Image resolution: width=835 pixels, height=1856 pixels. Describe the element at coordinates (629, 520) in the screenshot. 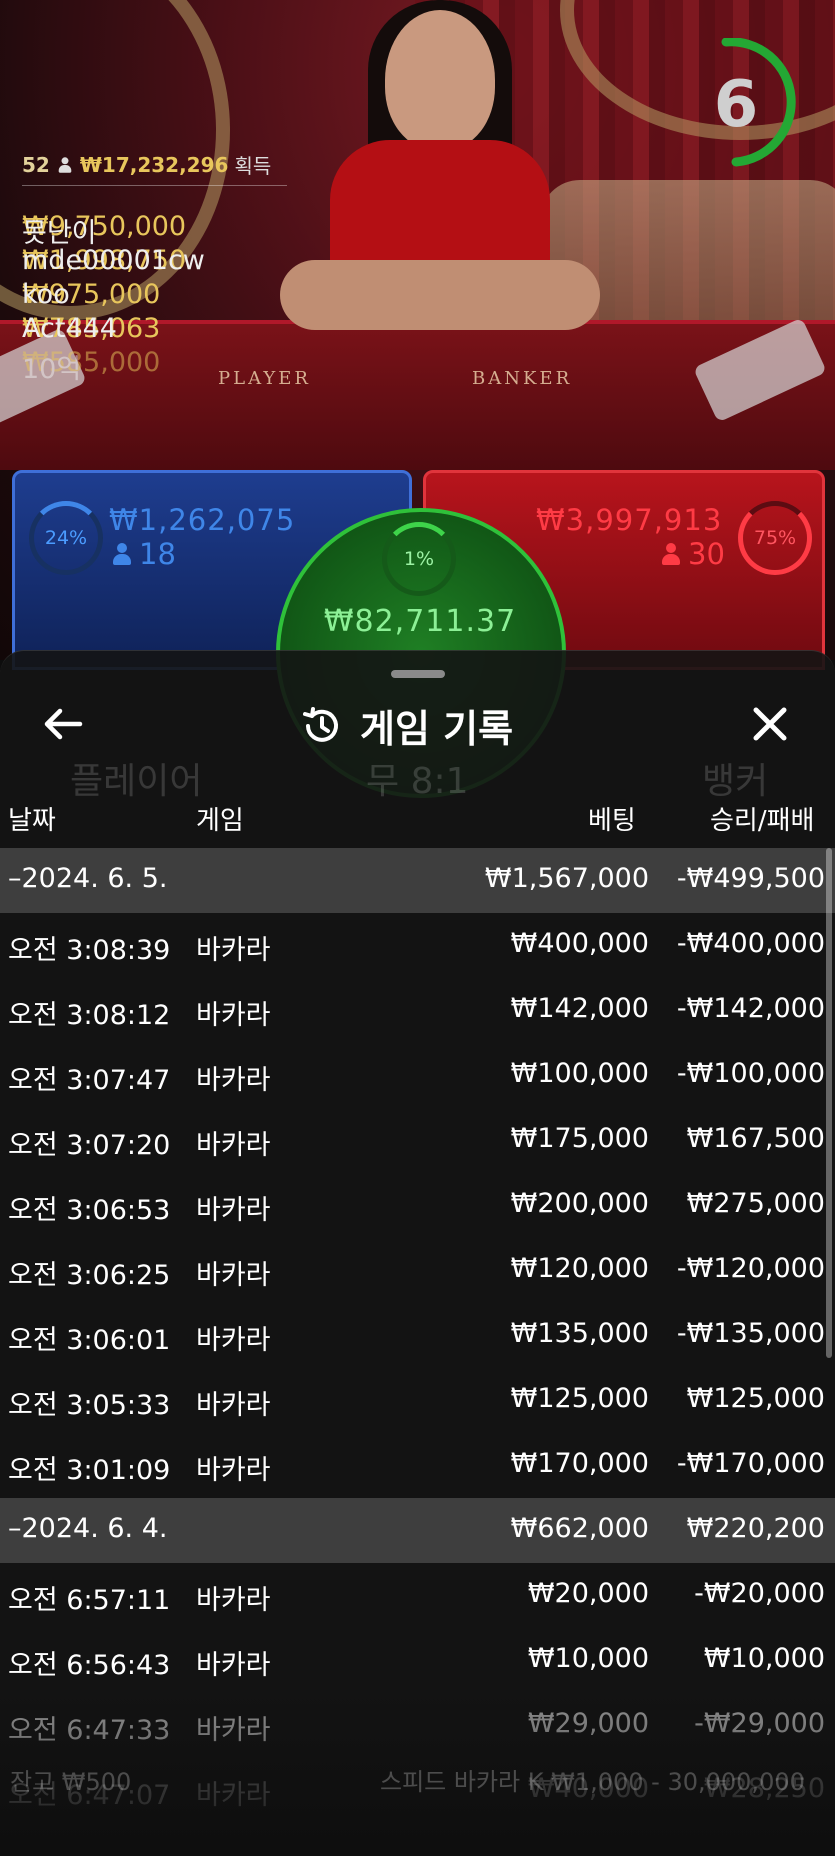

I see `banker-bet-total: ₩3,997,913` at that location.